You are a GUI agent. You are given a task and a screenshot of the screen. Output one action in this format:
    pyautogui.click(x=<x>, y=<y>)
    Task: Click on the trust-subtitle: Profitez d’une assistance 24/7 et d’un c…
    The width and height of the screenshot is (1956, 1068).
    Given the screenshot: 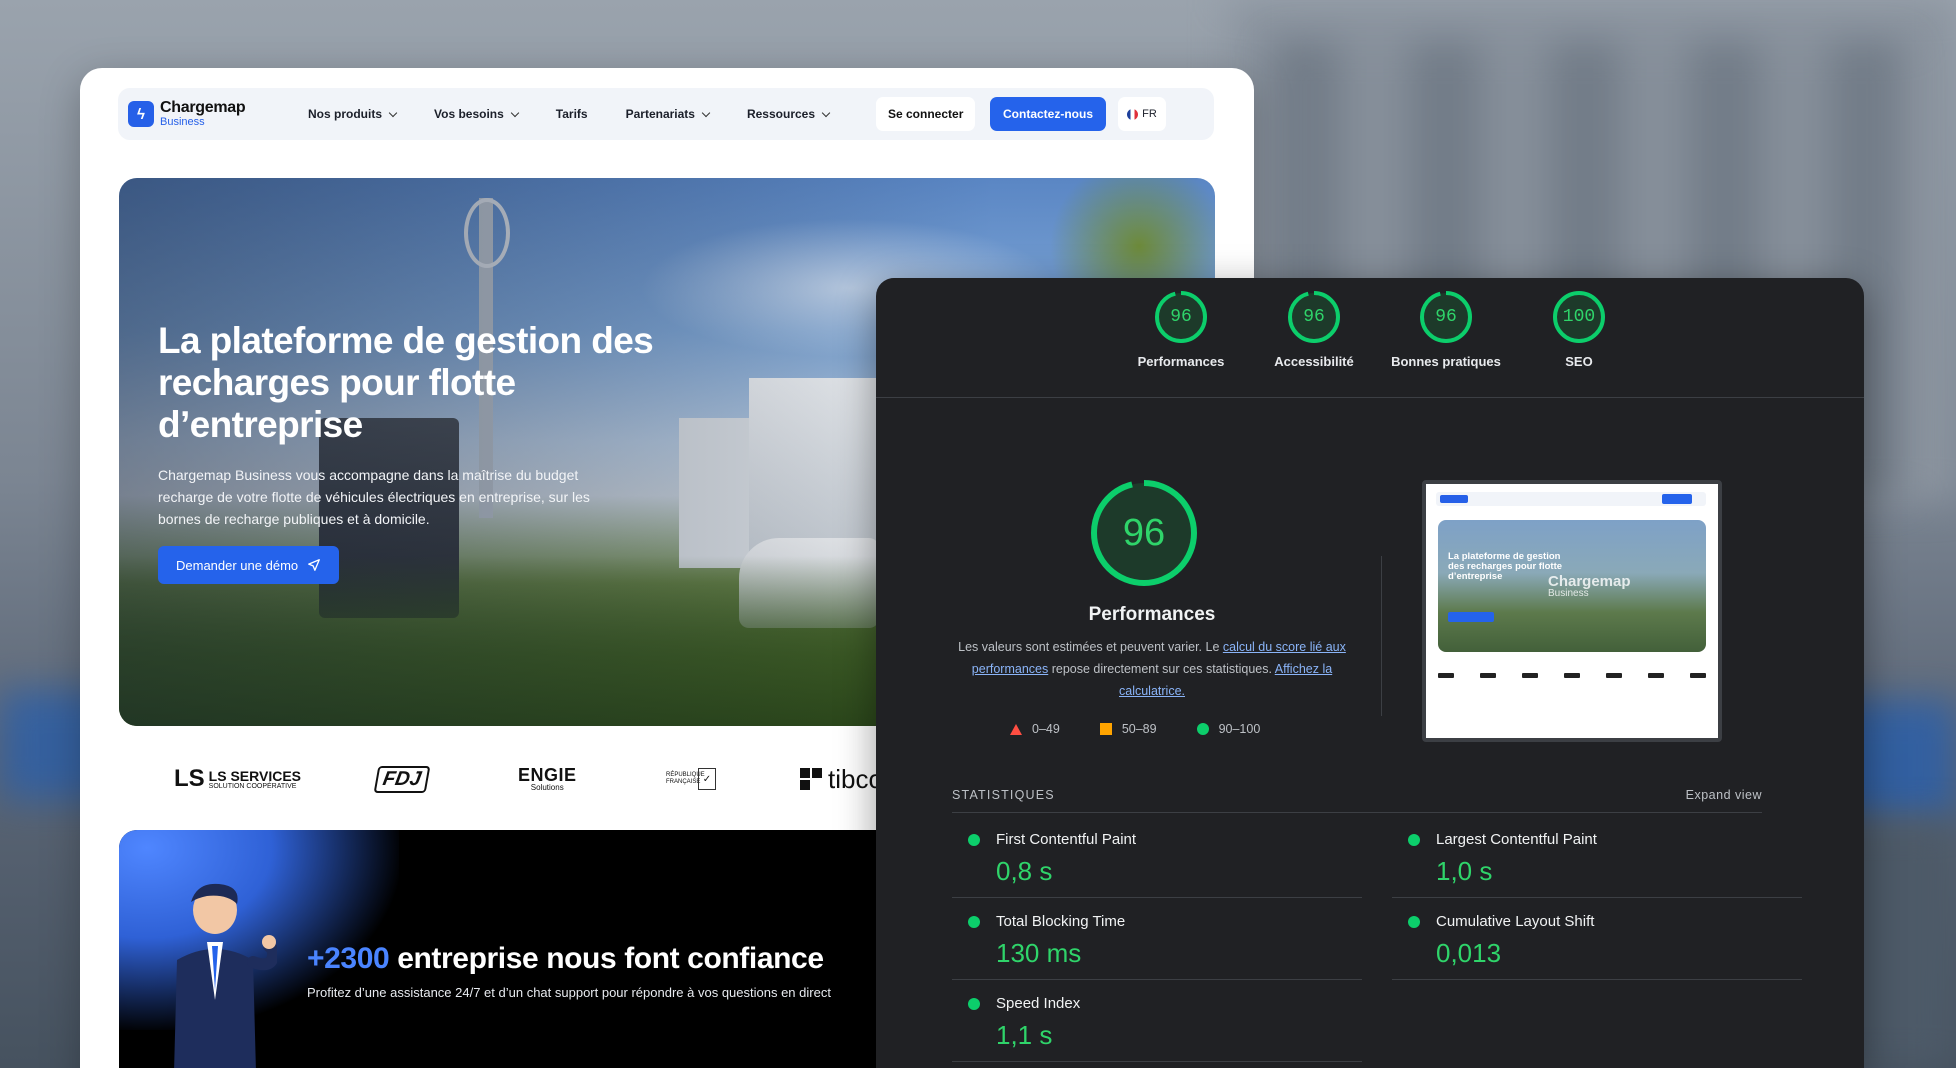 What is the action you would take?
    pyautogui.click(x=569, y=992)
    